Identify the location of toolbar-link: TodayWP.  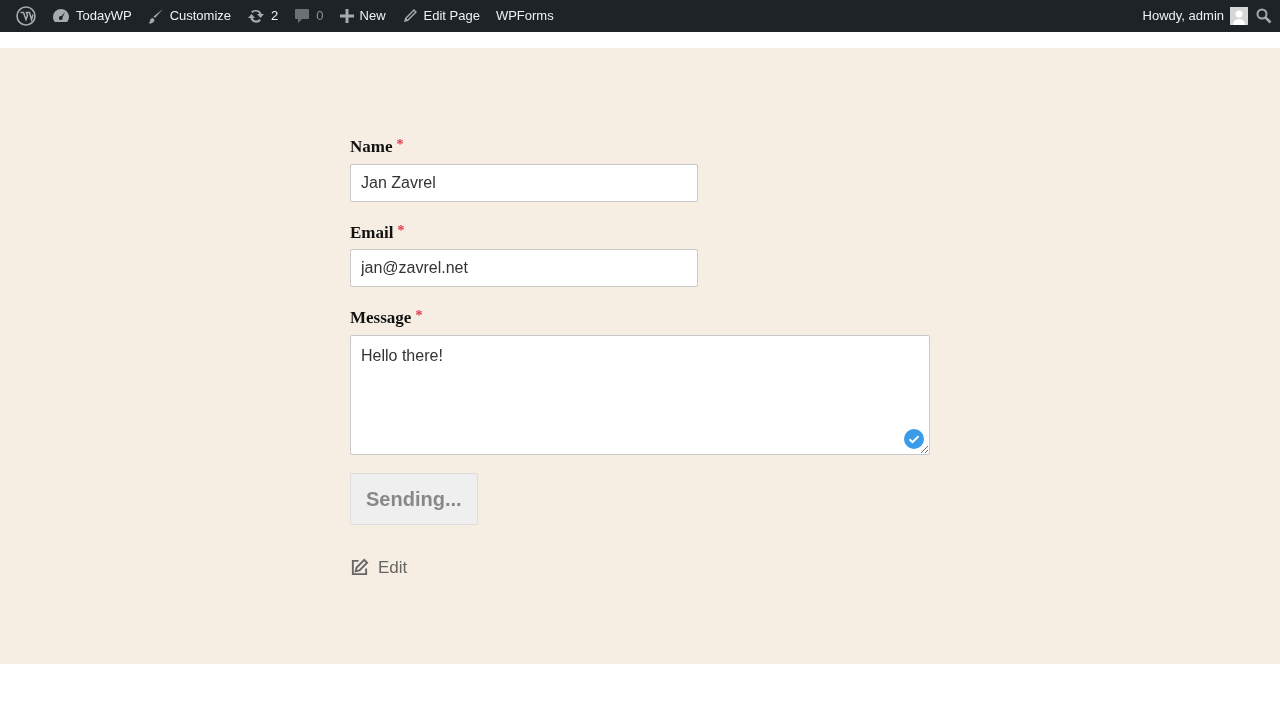
(92, 16).